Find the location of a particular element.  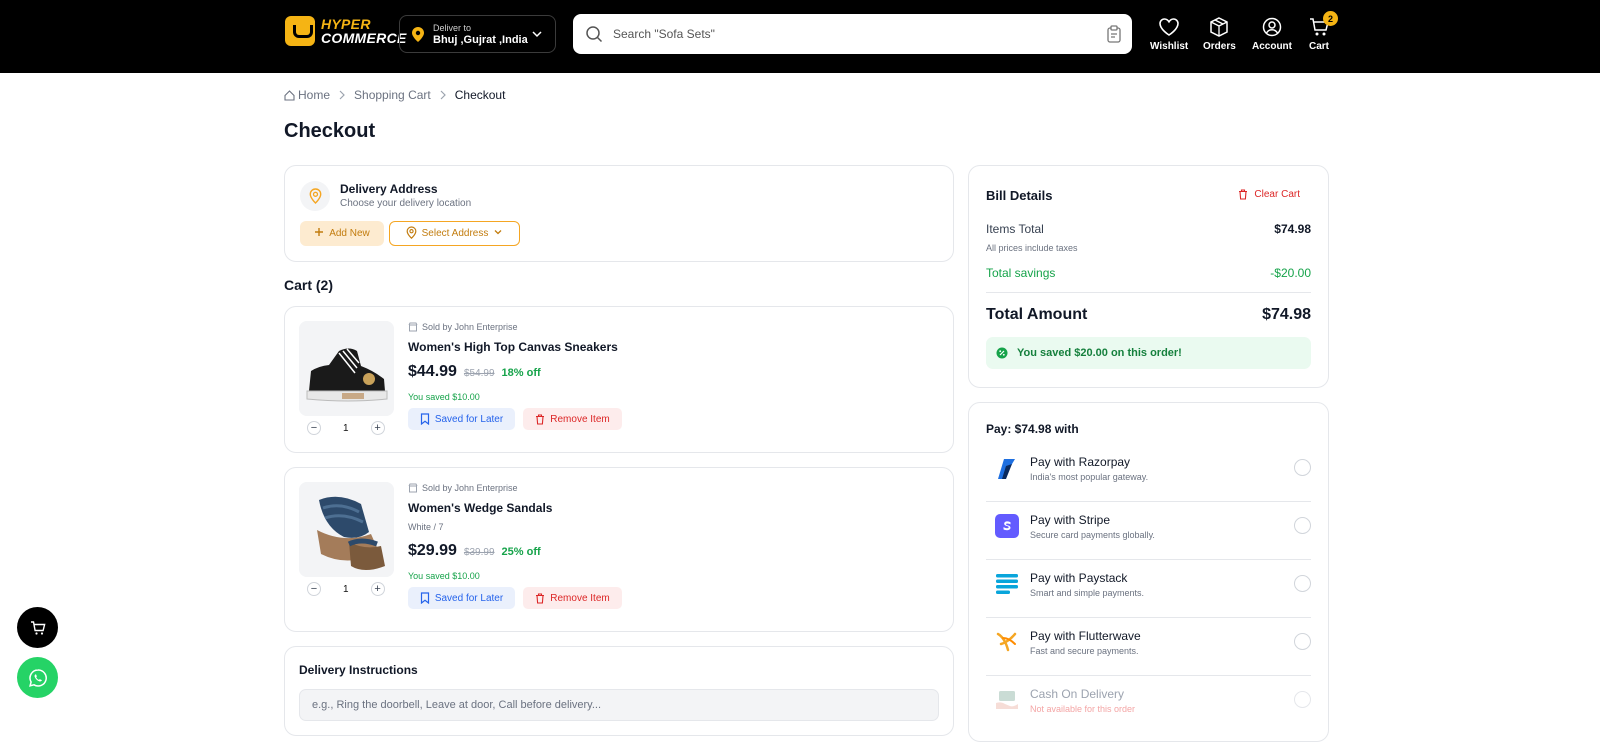

tax-note: All prices include taxes is located at coordinates (1032, 248).